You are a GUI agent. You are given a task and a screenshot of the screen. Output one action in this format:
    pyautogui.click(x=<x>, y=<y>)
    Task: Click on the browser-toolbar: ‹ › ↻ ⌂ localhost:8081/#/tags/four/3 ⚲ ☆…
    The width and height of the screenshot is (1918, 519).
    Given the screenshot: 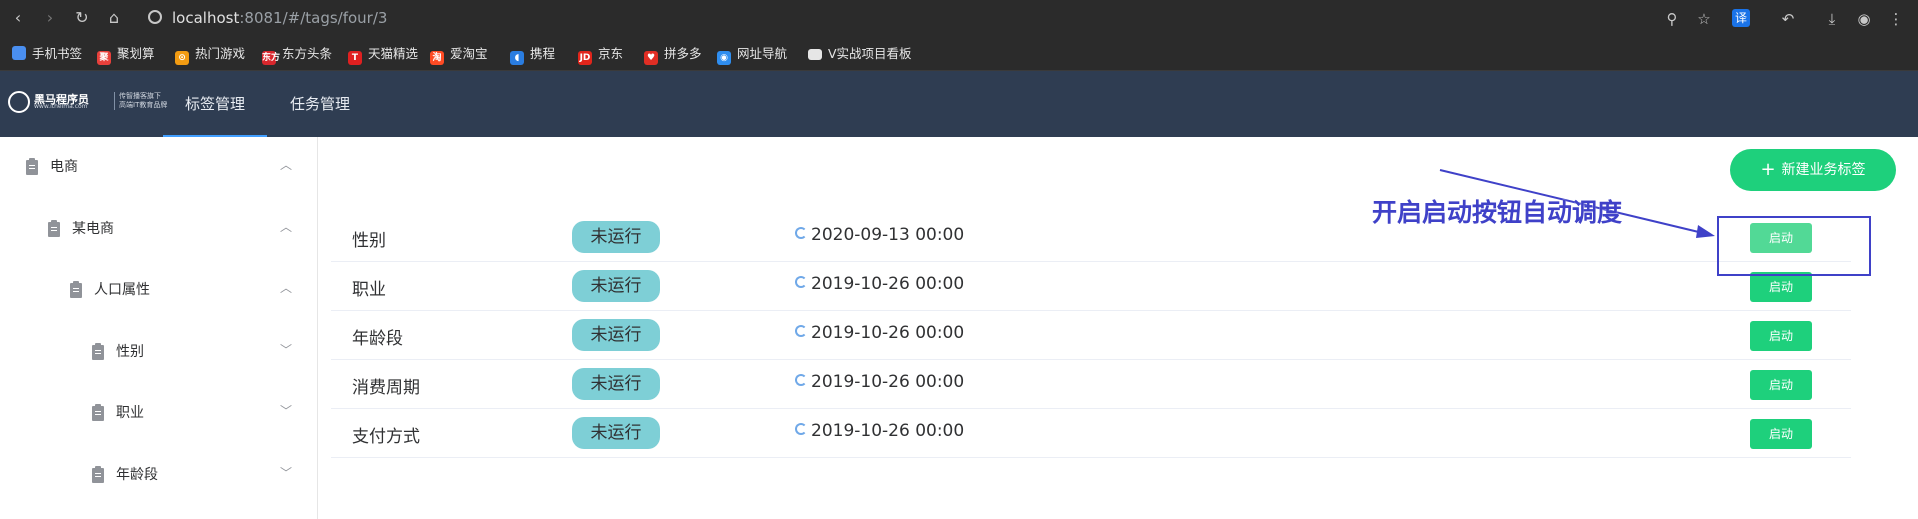 What is the action you would take?
    pyautogui.click(x=959, y=18)
    